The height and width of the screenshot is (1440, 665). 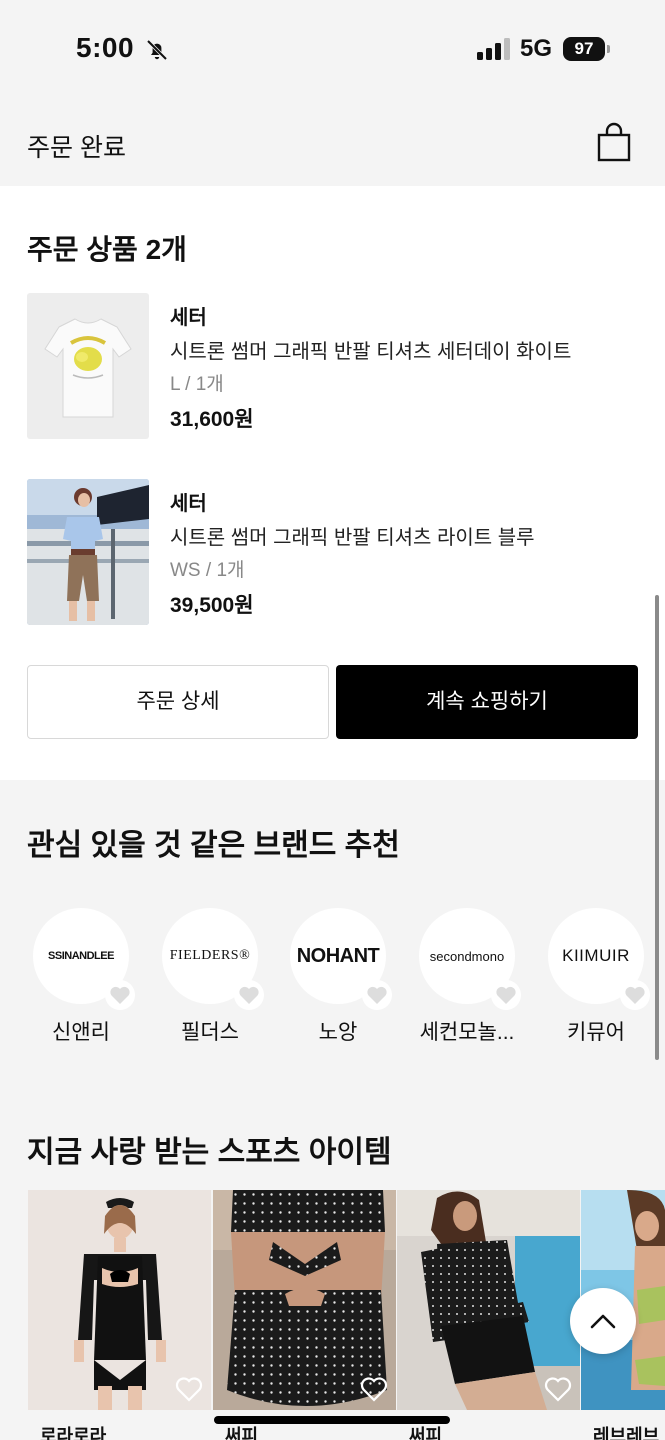 What do you see at coordinates (352, 538) in the screenshot?
I see `product-name: 시트론 썸머 그래픽 반팔 티셔츠 라이트 블루` at bounding box center [352, 538].